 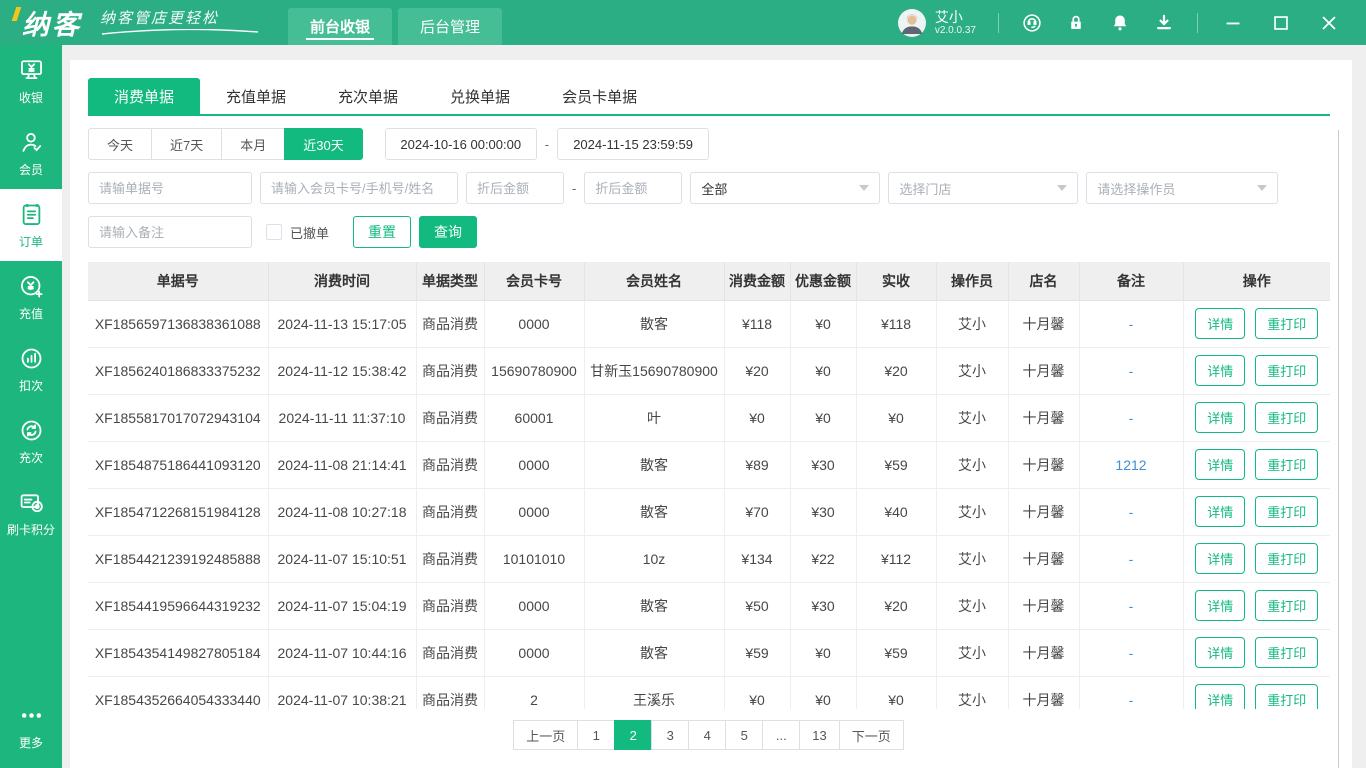 I want to click on quick-range-今天: 今天, so click(x=120, y=144).